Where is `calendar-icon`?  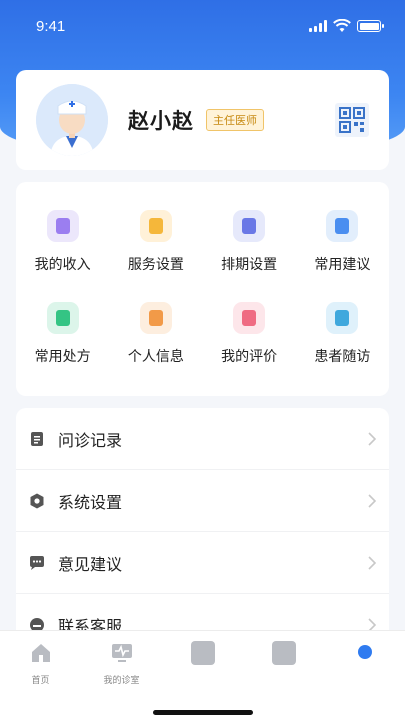
calendar-icon is located at coordinates (249, 226).